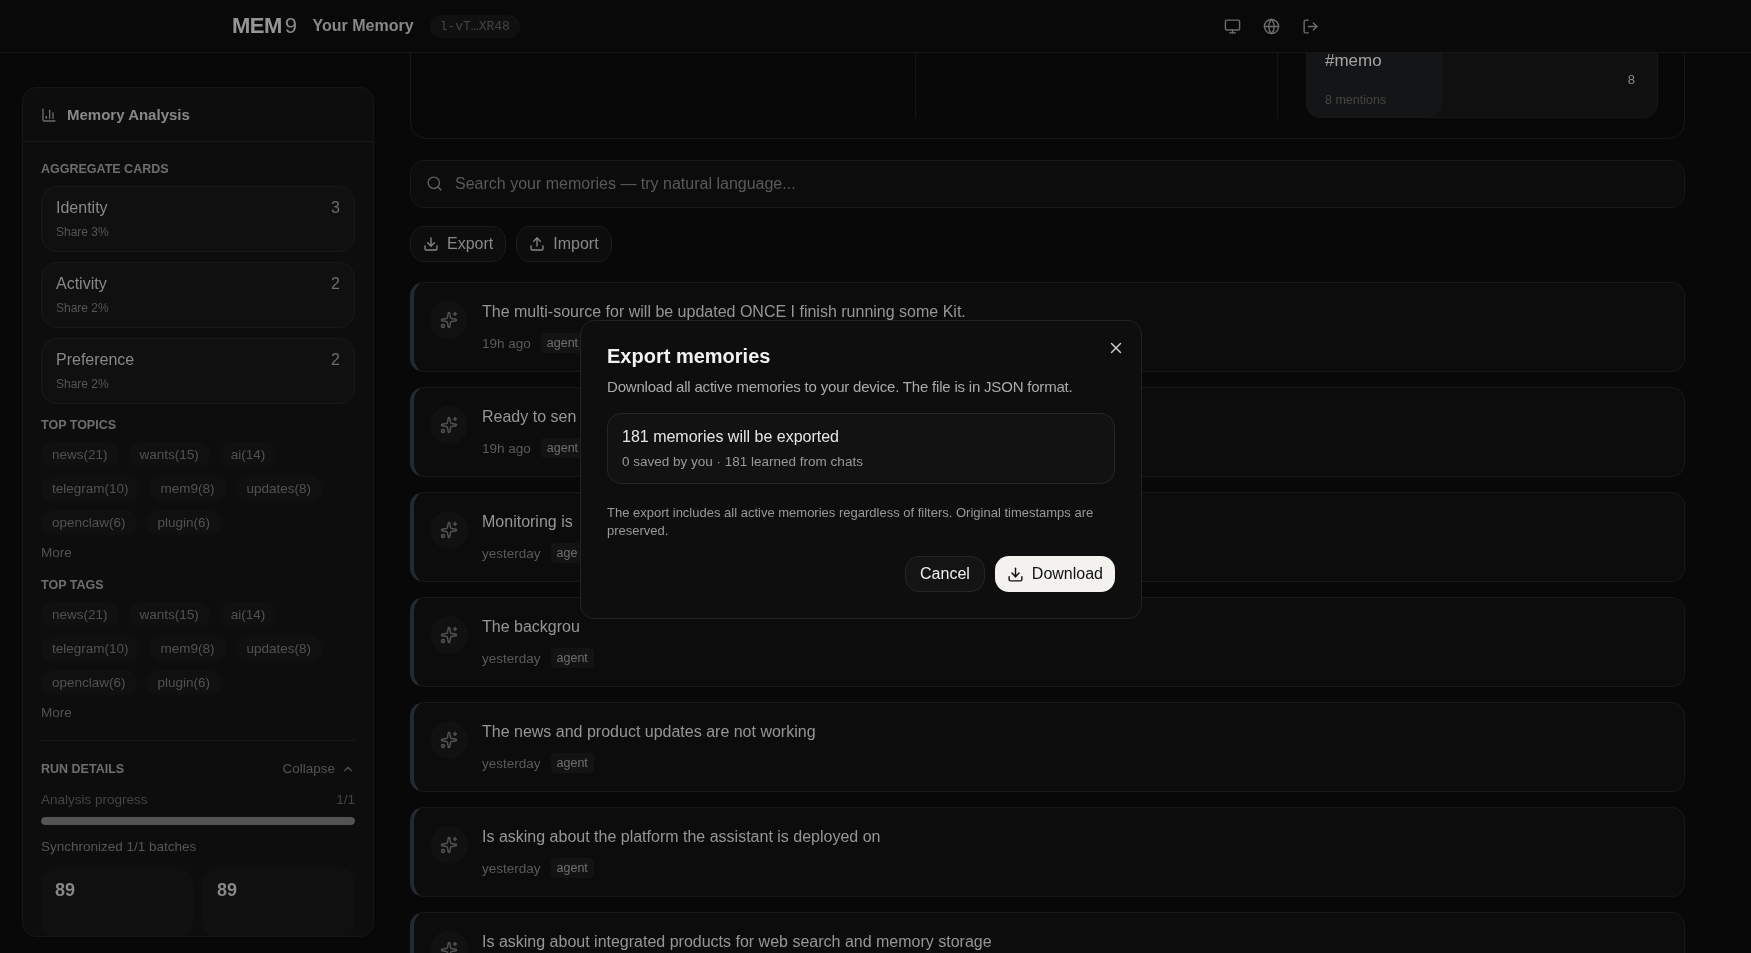 The image size is (1751, 953). Describe the element at coordinates (840, 386) in the screenshot. I see `dialog-description: Download all active memories to your device. The file is in JSON format.` at that location.